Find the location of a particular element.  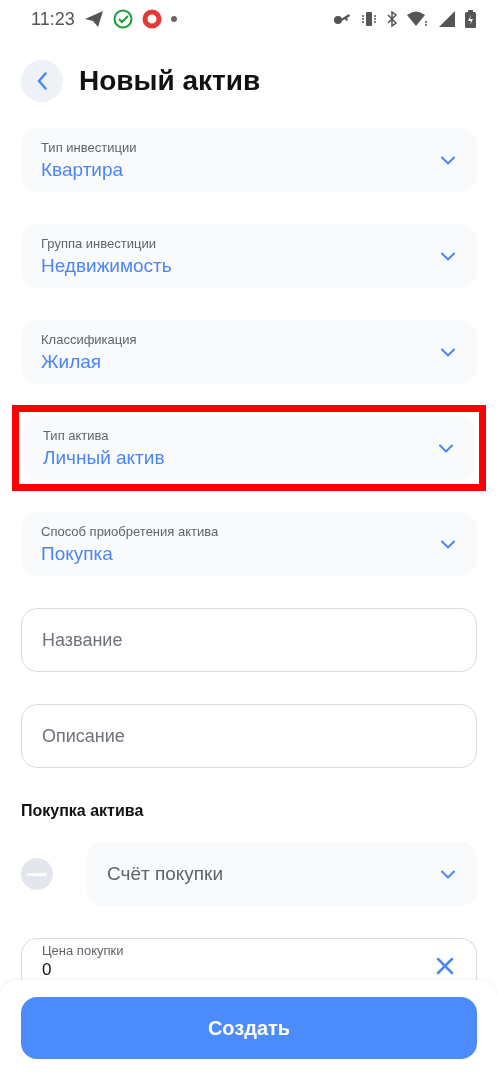

check-circle-icon is located at coordinates (122, 19).